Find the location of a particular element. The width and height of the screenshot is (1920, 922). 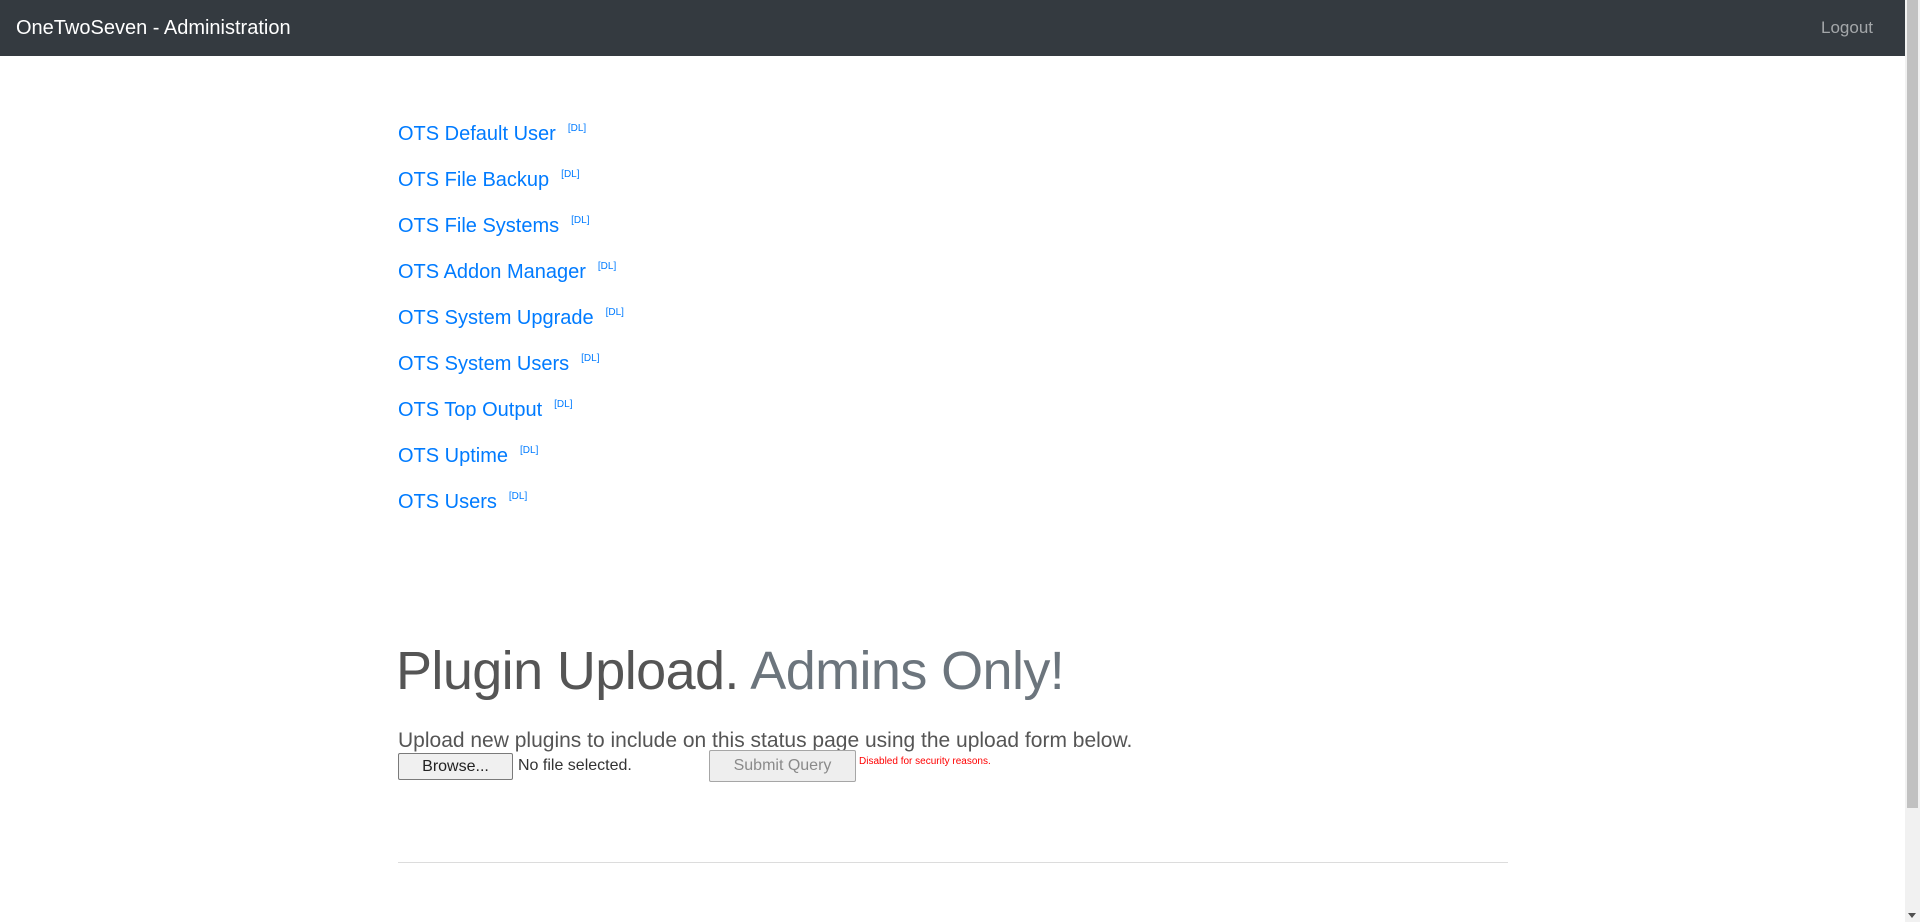

list-item: OTS File Systems [DL] is located at coordinates (511, 233).